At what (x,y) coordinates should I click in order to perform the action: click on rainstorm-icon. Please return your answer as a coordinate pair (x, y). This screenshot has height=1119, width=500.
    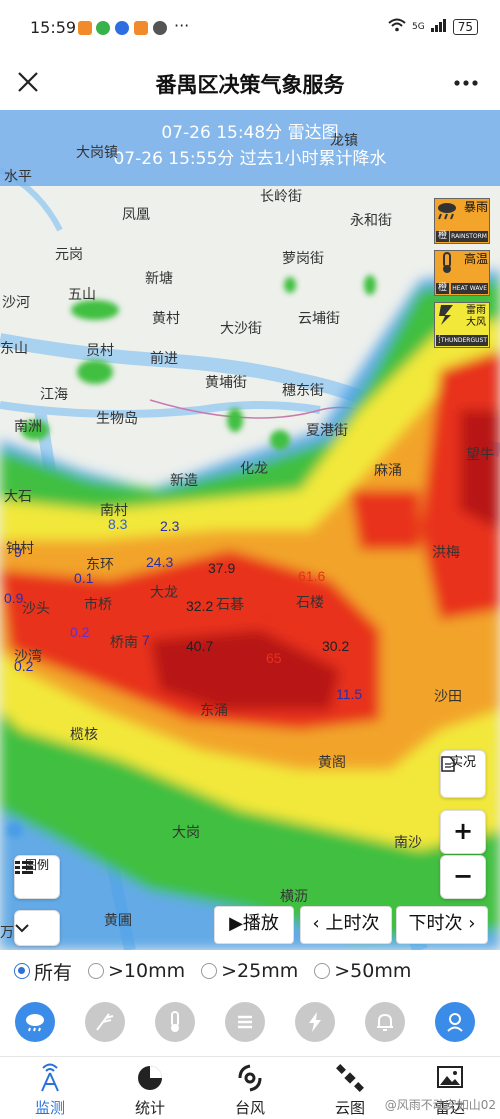
    Looking at the image, I should click on (447, 211).